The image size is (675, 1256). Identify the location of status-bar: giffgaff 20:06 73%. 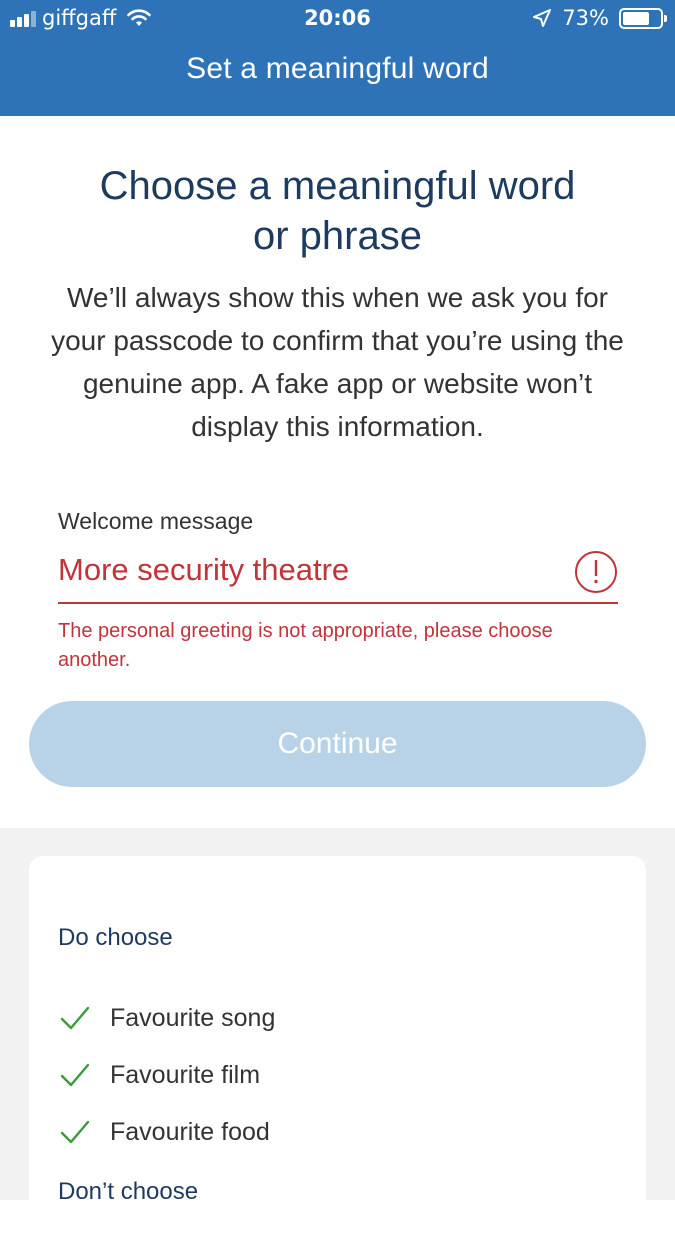
(337, 19).